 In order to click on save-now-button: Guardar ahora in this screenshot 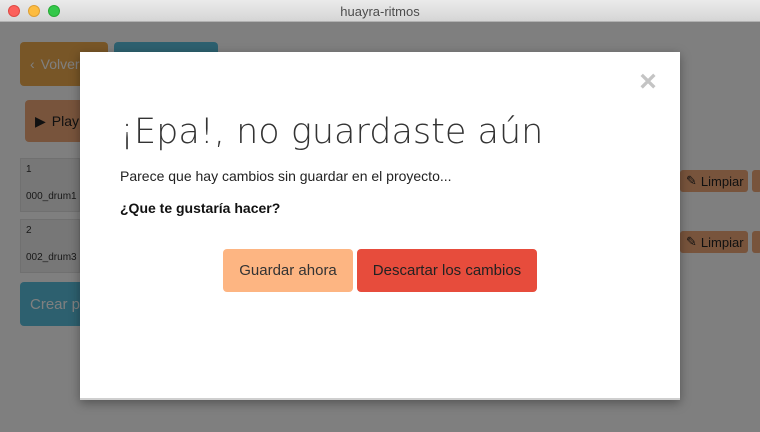, I will do `click(288, 270)`.